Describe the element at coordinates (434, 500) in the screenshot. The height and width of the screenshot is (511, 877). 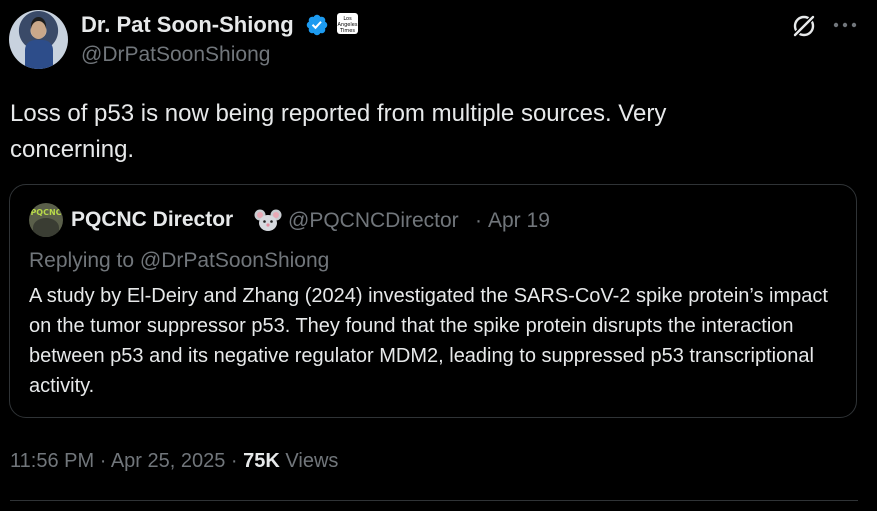
I see `divider` at that location.